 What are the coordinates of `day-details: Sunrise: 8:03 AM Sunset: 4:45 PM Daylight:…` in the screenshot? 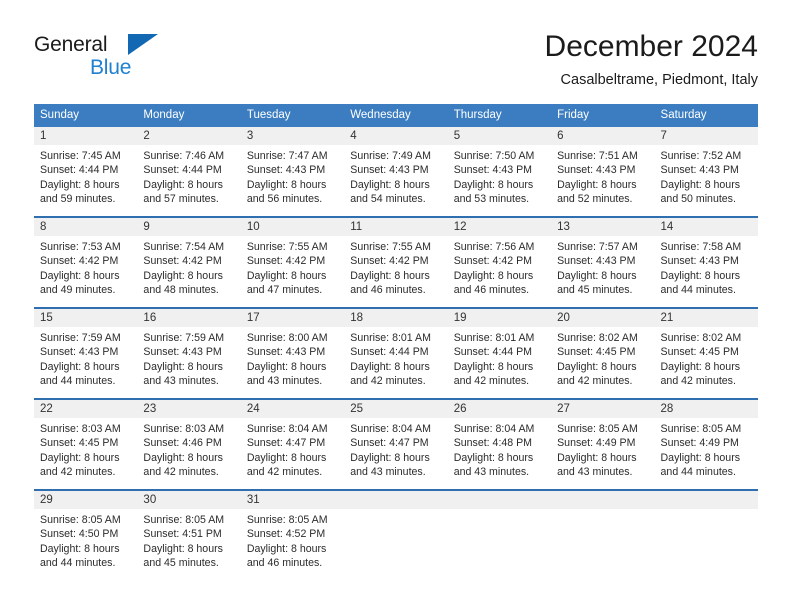 It's located at (85, 453).